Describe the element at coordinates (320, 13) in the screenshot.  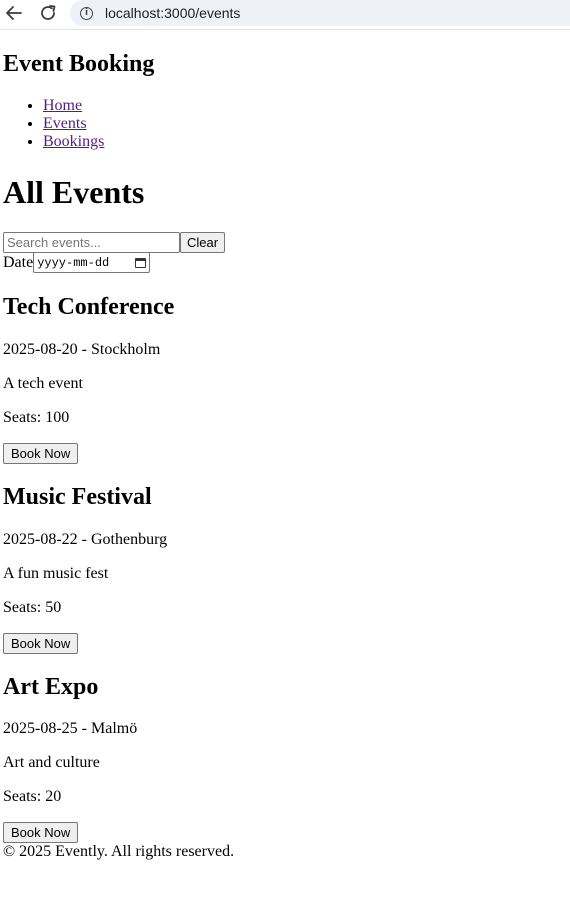
I see `address-bar: i localhost:3000/events` at that location.